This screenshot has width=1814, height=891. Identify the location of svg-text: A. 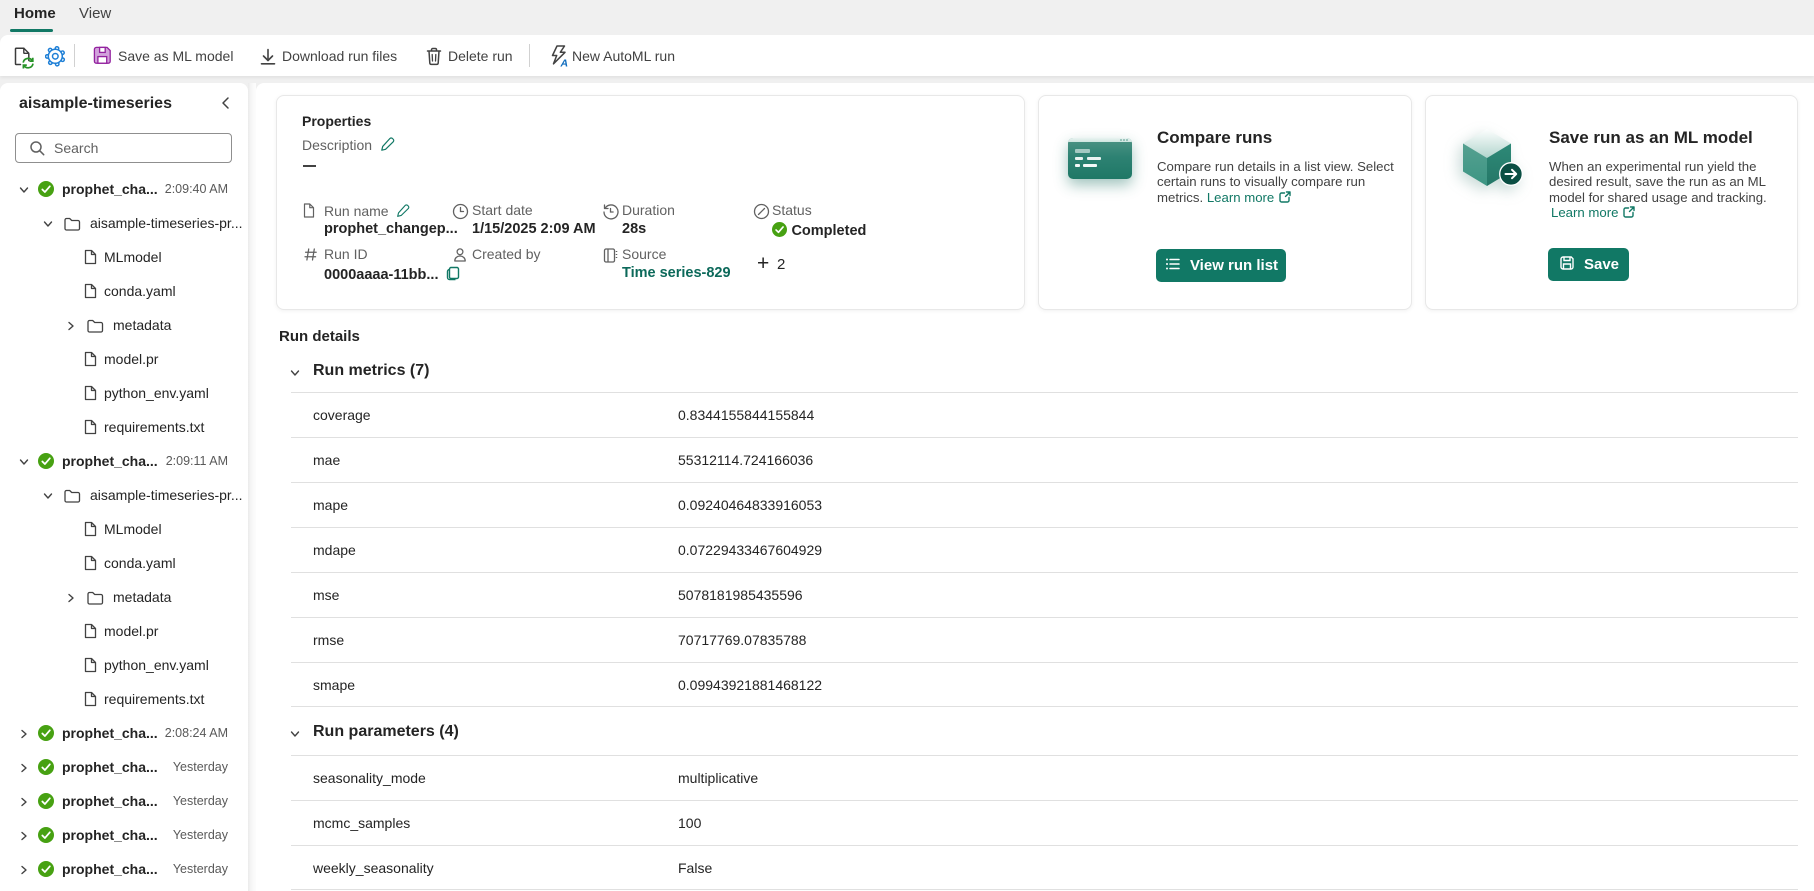
(564, 63).